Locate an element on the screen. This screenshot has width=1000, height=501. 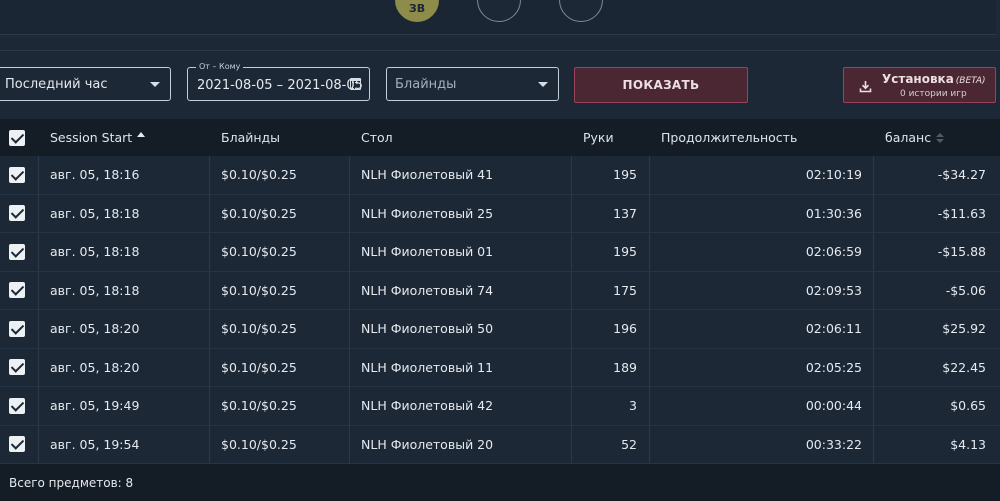
column-header-balance: баланс is located at coordinates (915, 137).